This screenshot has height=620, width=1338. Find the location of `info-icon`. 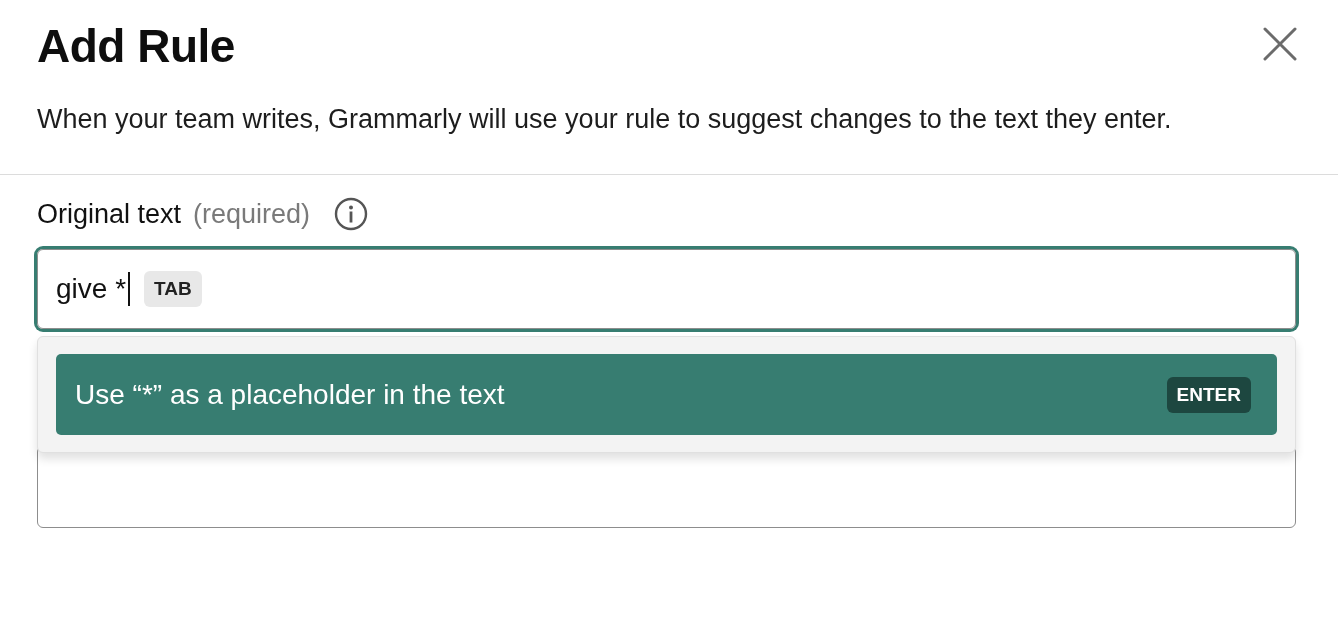

info-icon is located at coordinates (351, 214).